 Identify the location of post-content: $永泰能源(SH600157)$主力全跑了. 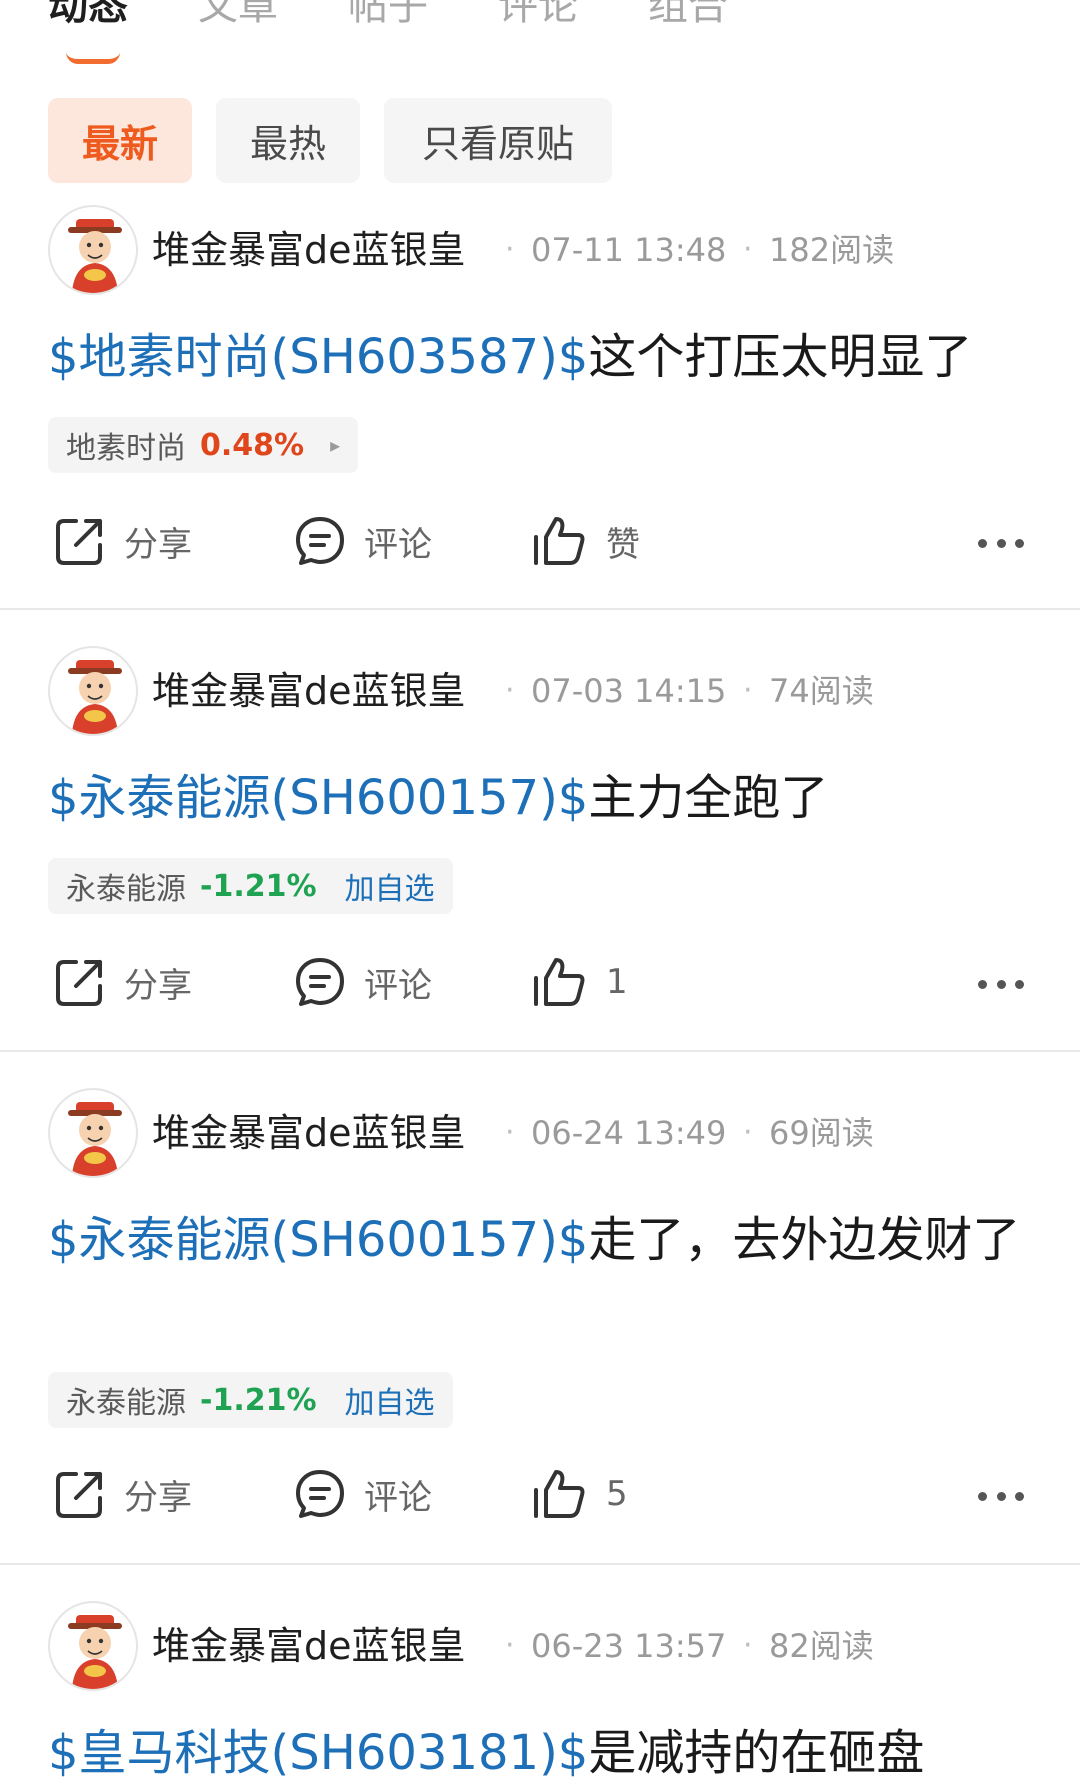
(548, 798).